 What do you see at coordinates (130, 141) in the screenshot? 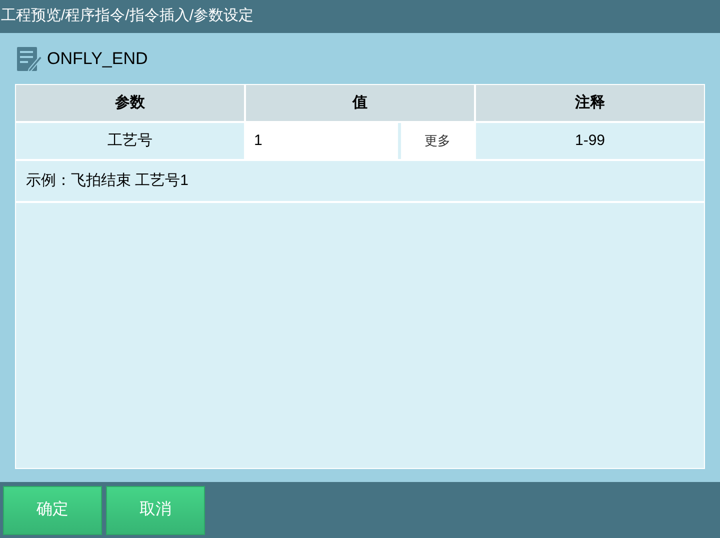
I see `table-cell: 工艺号` at bounding box center [130, 141].